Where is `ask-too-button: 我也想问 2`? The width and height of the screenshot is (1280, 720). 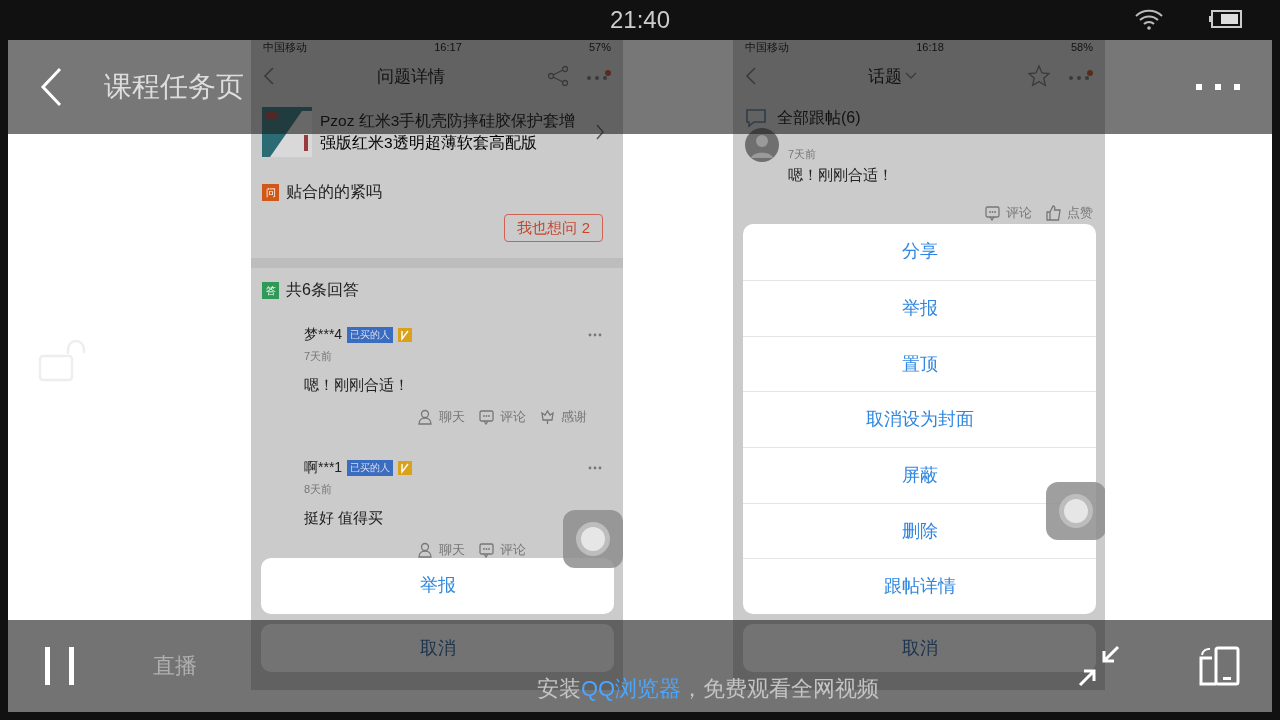
ask-too-button: 我也想问 2 is located at coordinates (553, 228).